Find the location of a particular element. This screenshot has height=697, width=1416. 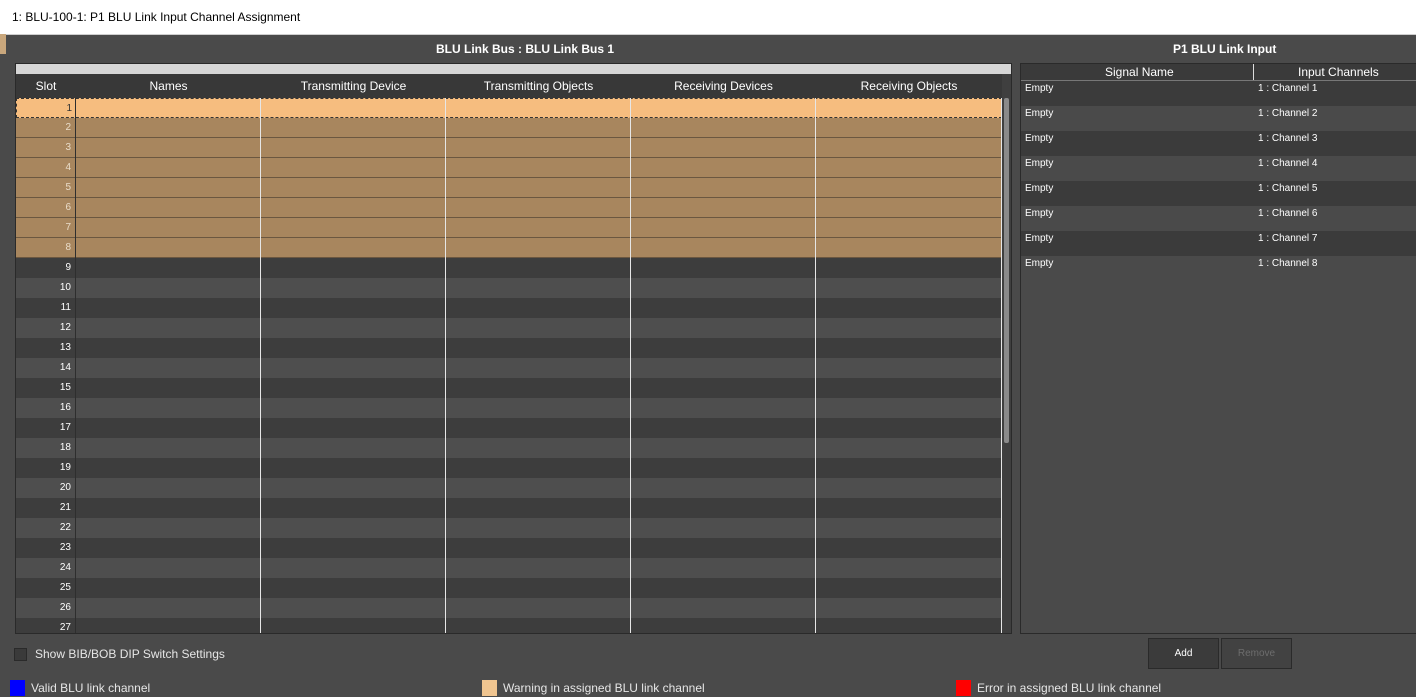

table-row: 19 is located at coordinates (509, 468).